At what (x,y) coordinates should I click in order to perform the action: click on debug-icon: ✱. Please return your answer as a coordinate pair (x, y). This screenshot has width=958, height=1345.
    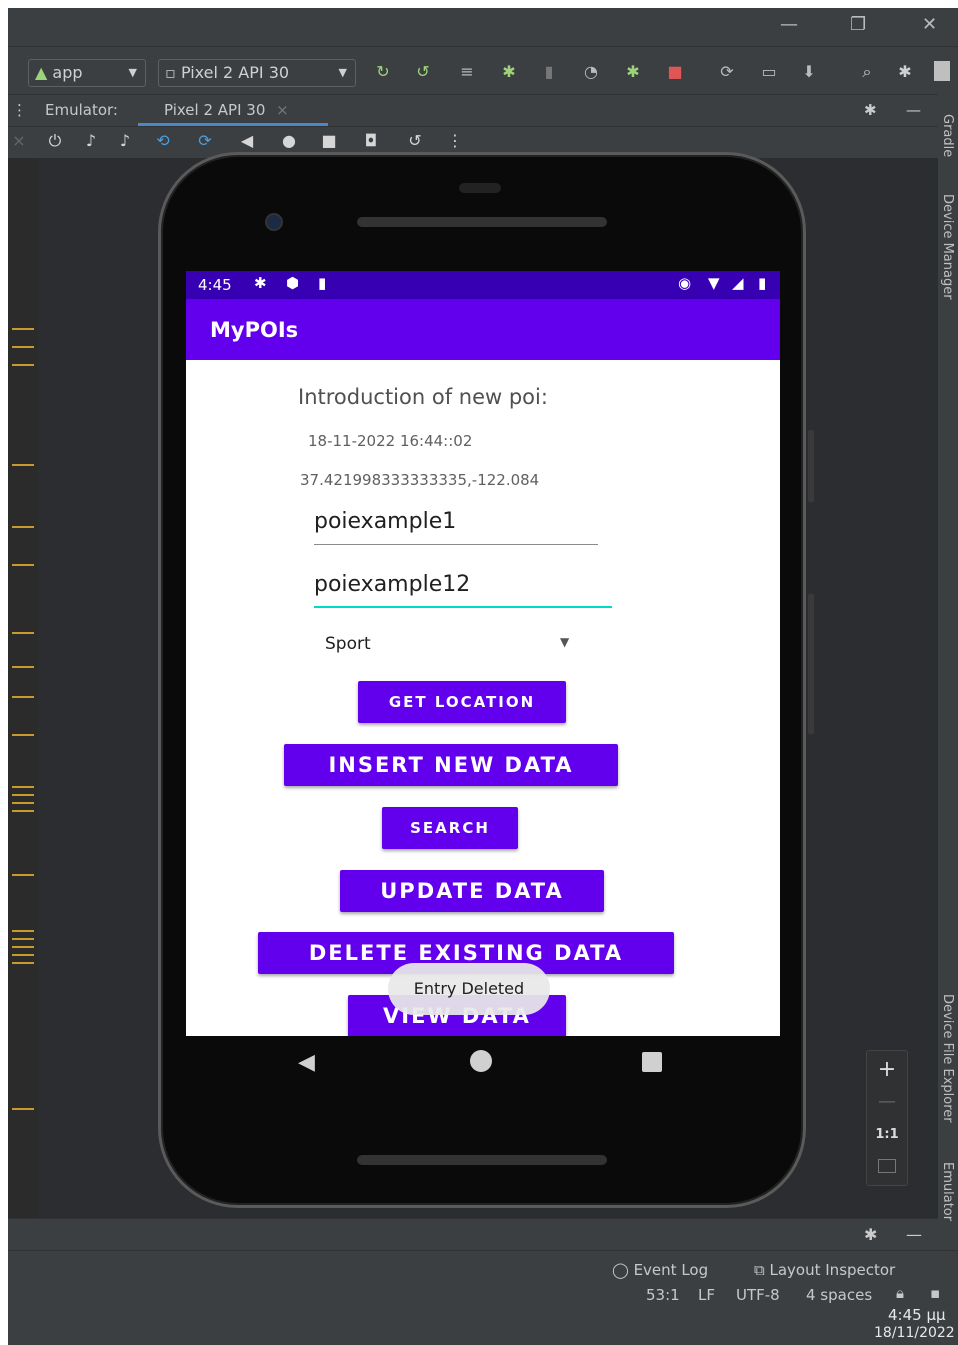
    Looking at the image, I should click on (509, 72).